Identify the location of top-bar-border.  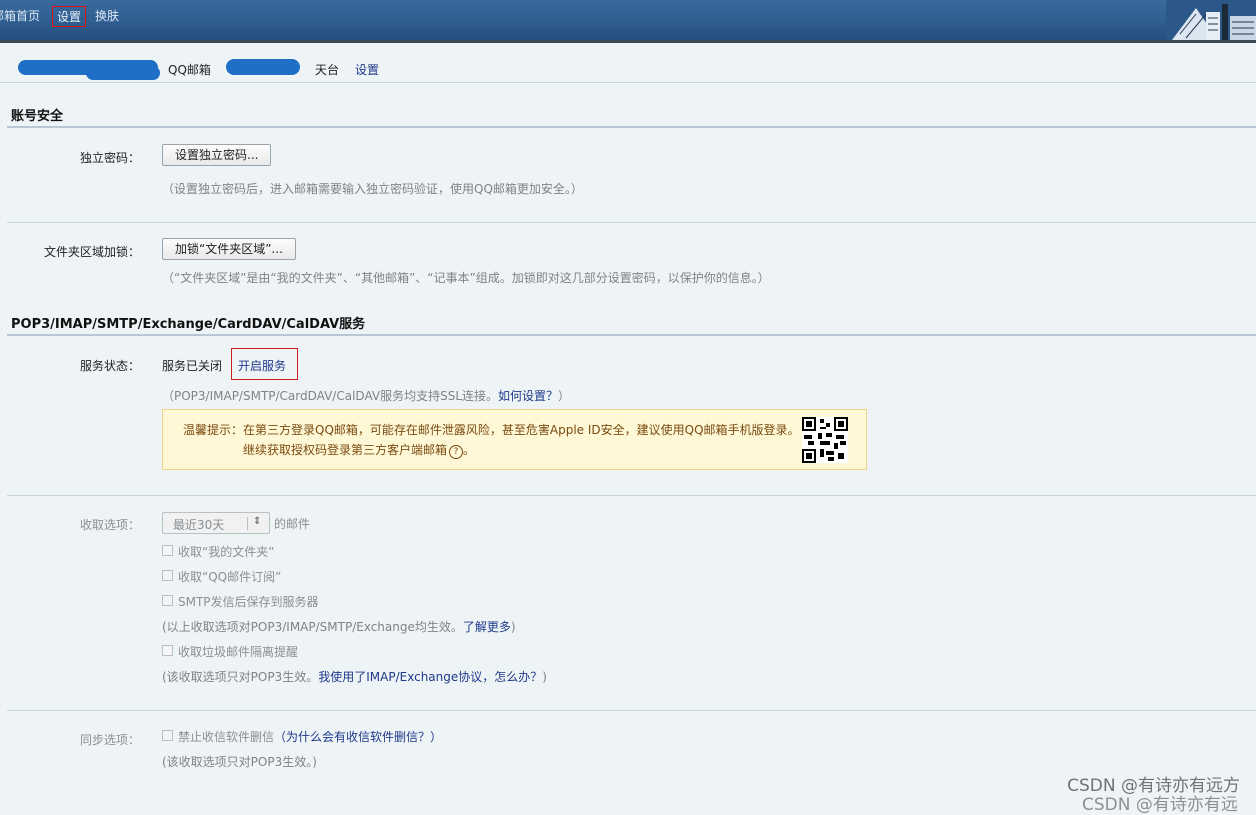
(628, 41).